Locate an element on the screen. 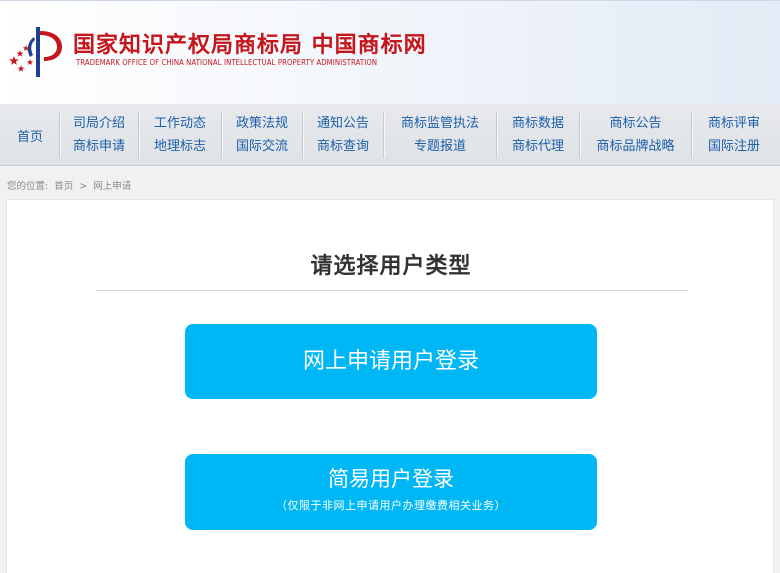  nav-link-trademark-application: 商标申请 is located at coordinates (99, 146).